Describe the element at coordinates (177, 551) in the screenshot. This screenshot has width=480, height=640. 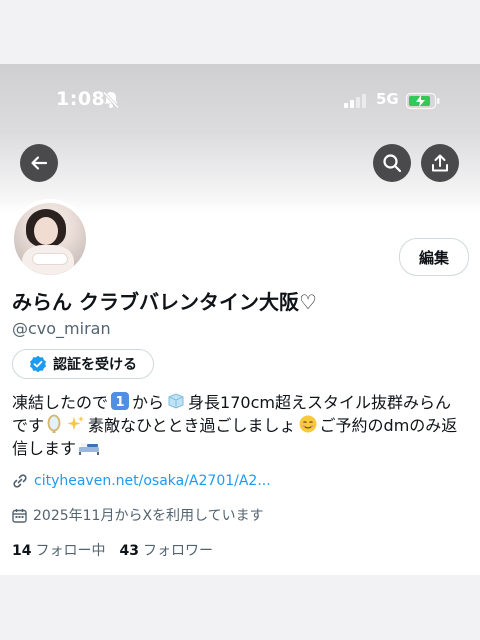
I see `followers-label: フォロワー` at that location.